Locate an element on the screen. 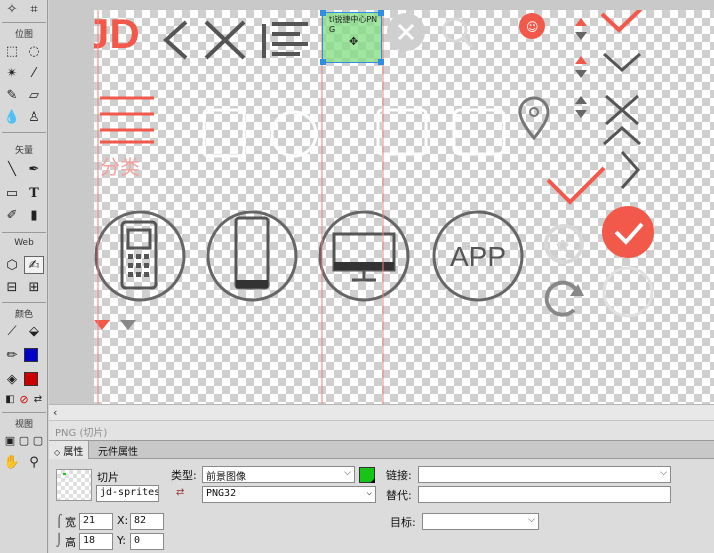  tab-properties: ◇ 属性 is located at coordinates (69, 450).